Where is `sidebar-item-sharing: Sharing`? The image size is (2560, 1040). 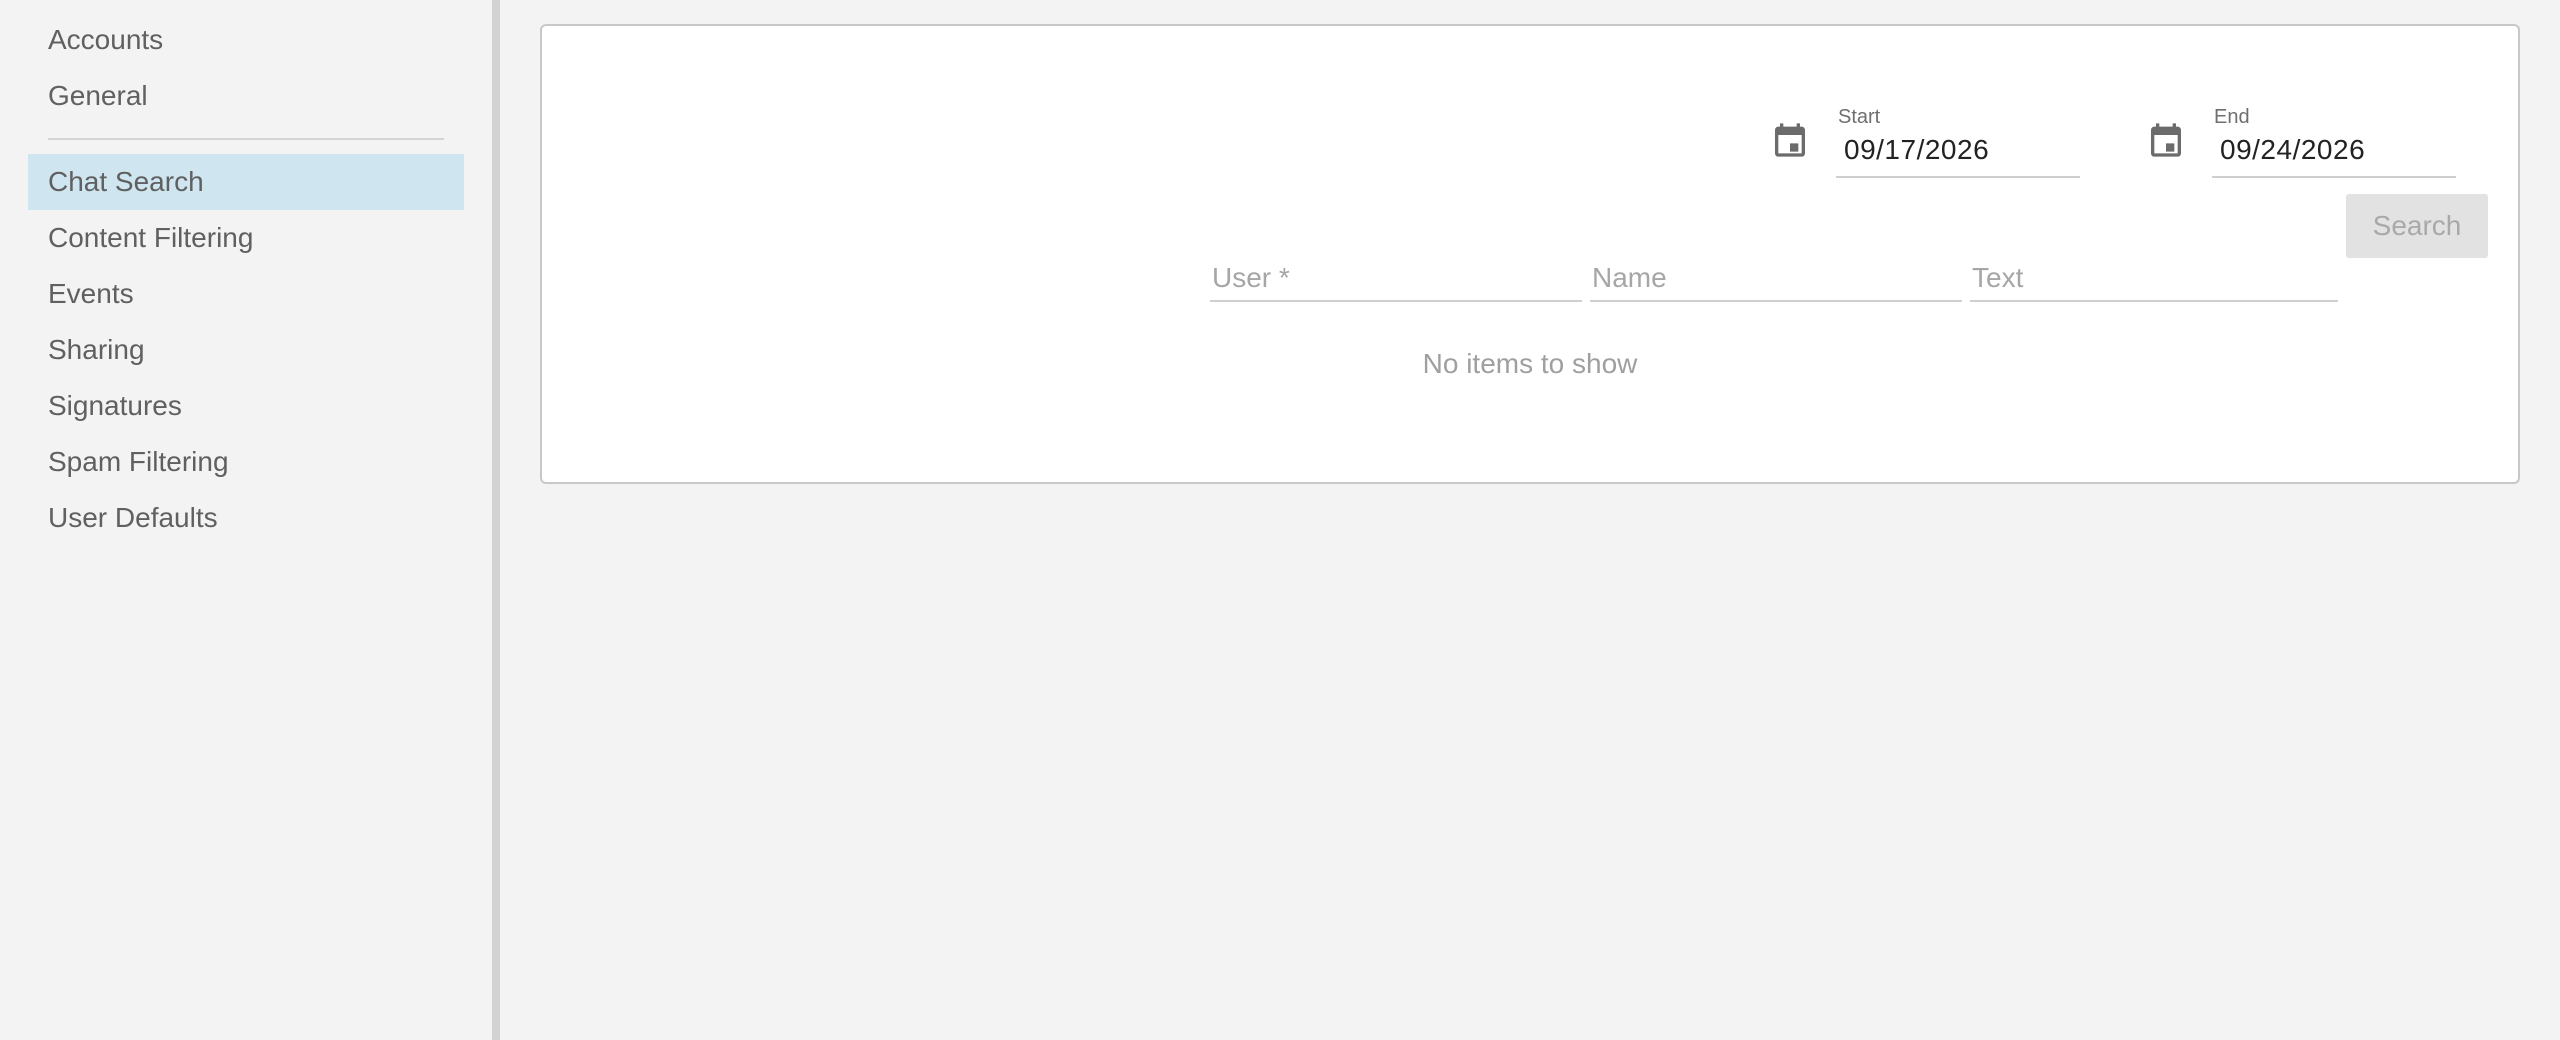 sidebar-item-sharing: Sharing is located at coordinates (246, 350).